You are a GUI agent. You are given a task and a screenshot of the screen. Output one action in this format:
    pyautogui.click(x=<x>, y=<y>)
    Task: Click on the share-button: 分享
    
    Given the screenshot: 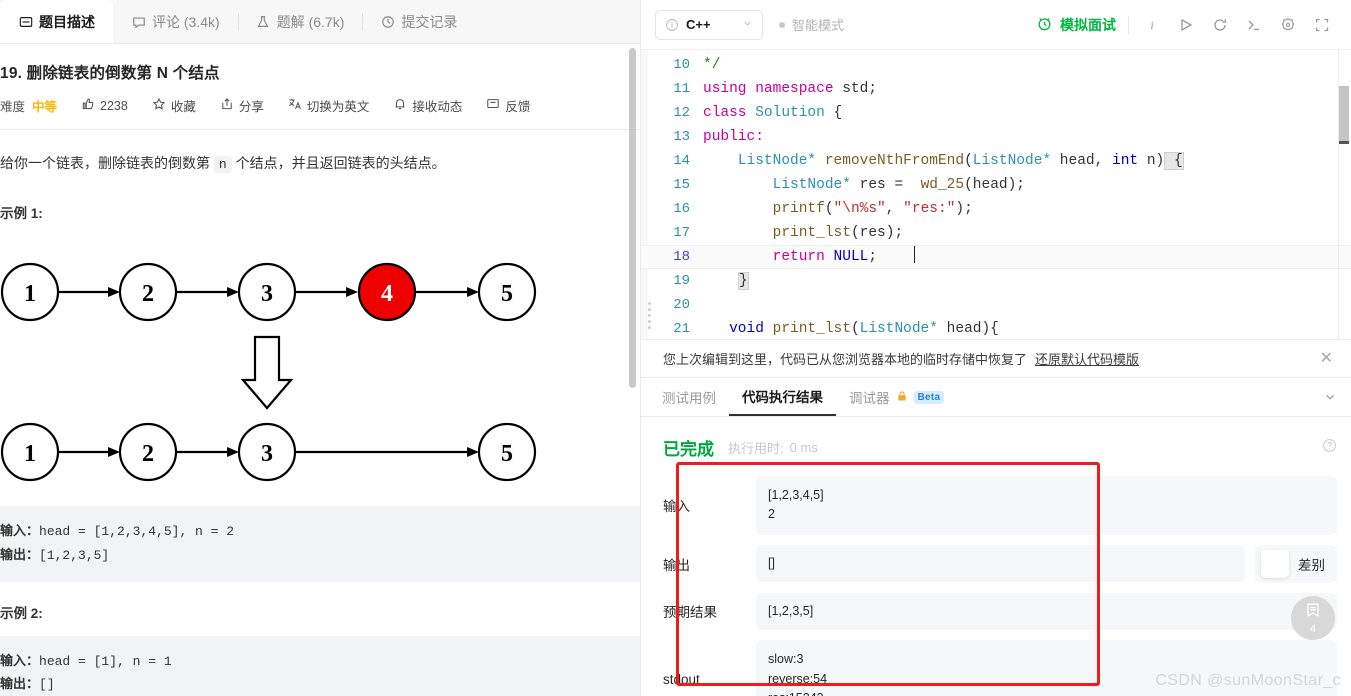 What is the action you would take?
    pyautogui.click(x=242, y=105)
    